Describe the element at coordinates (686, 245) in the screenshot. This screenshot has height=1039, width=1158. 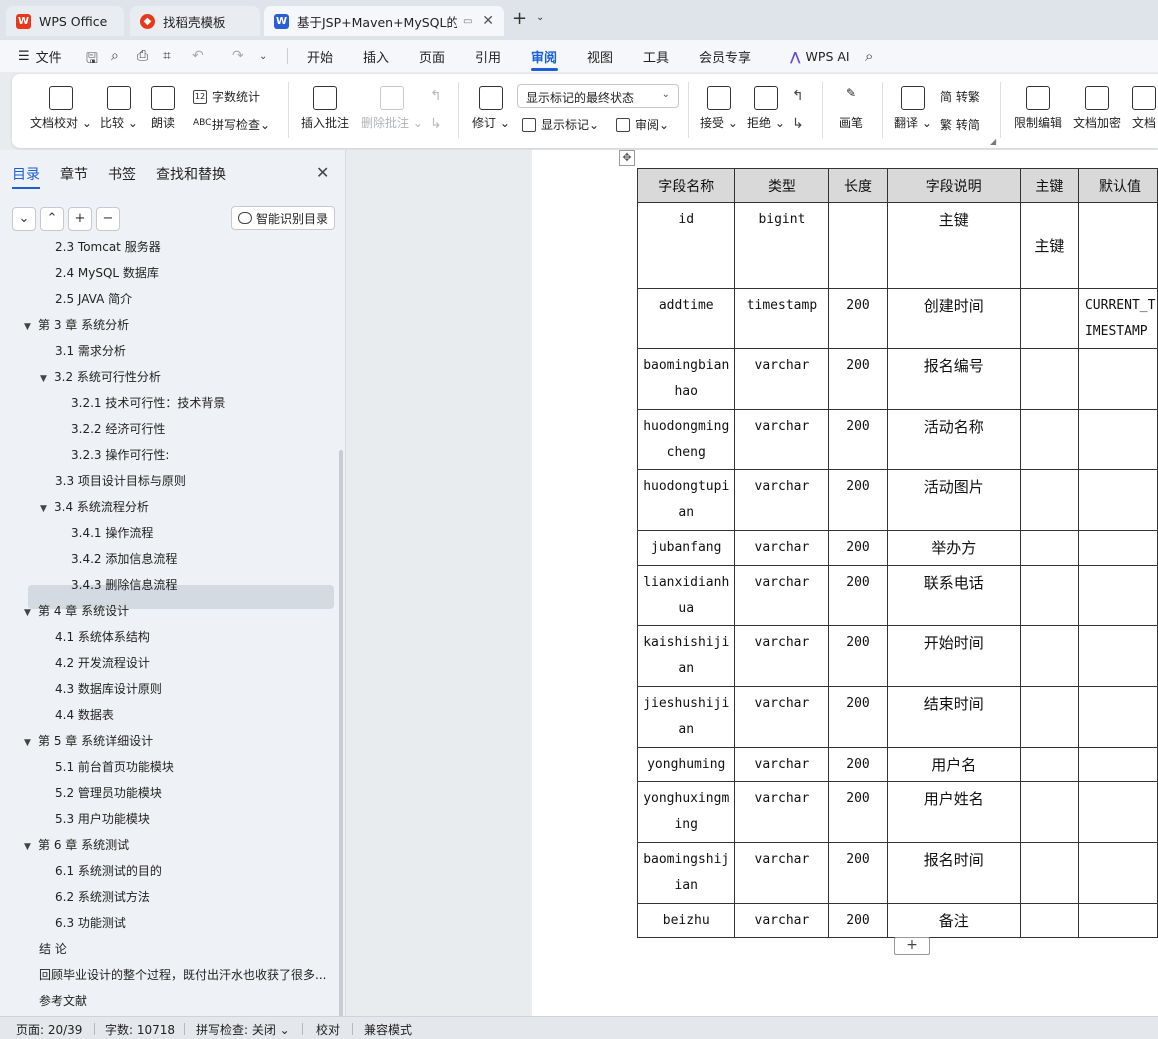
I see `table-cell: id` at that location.